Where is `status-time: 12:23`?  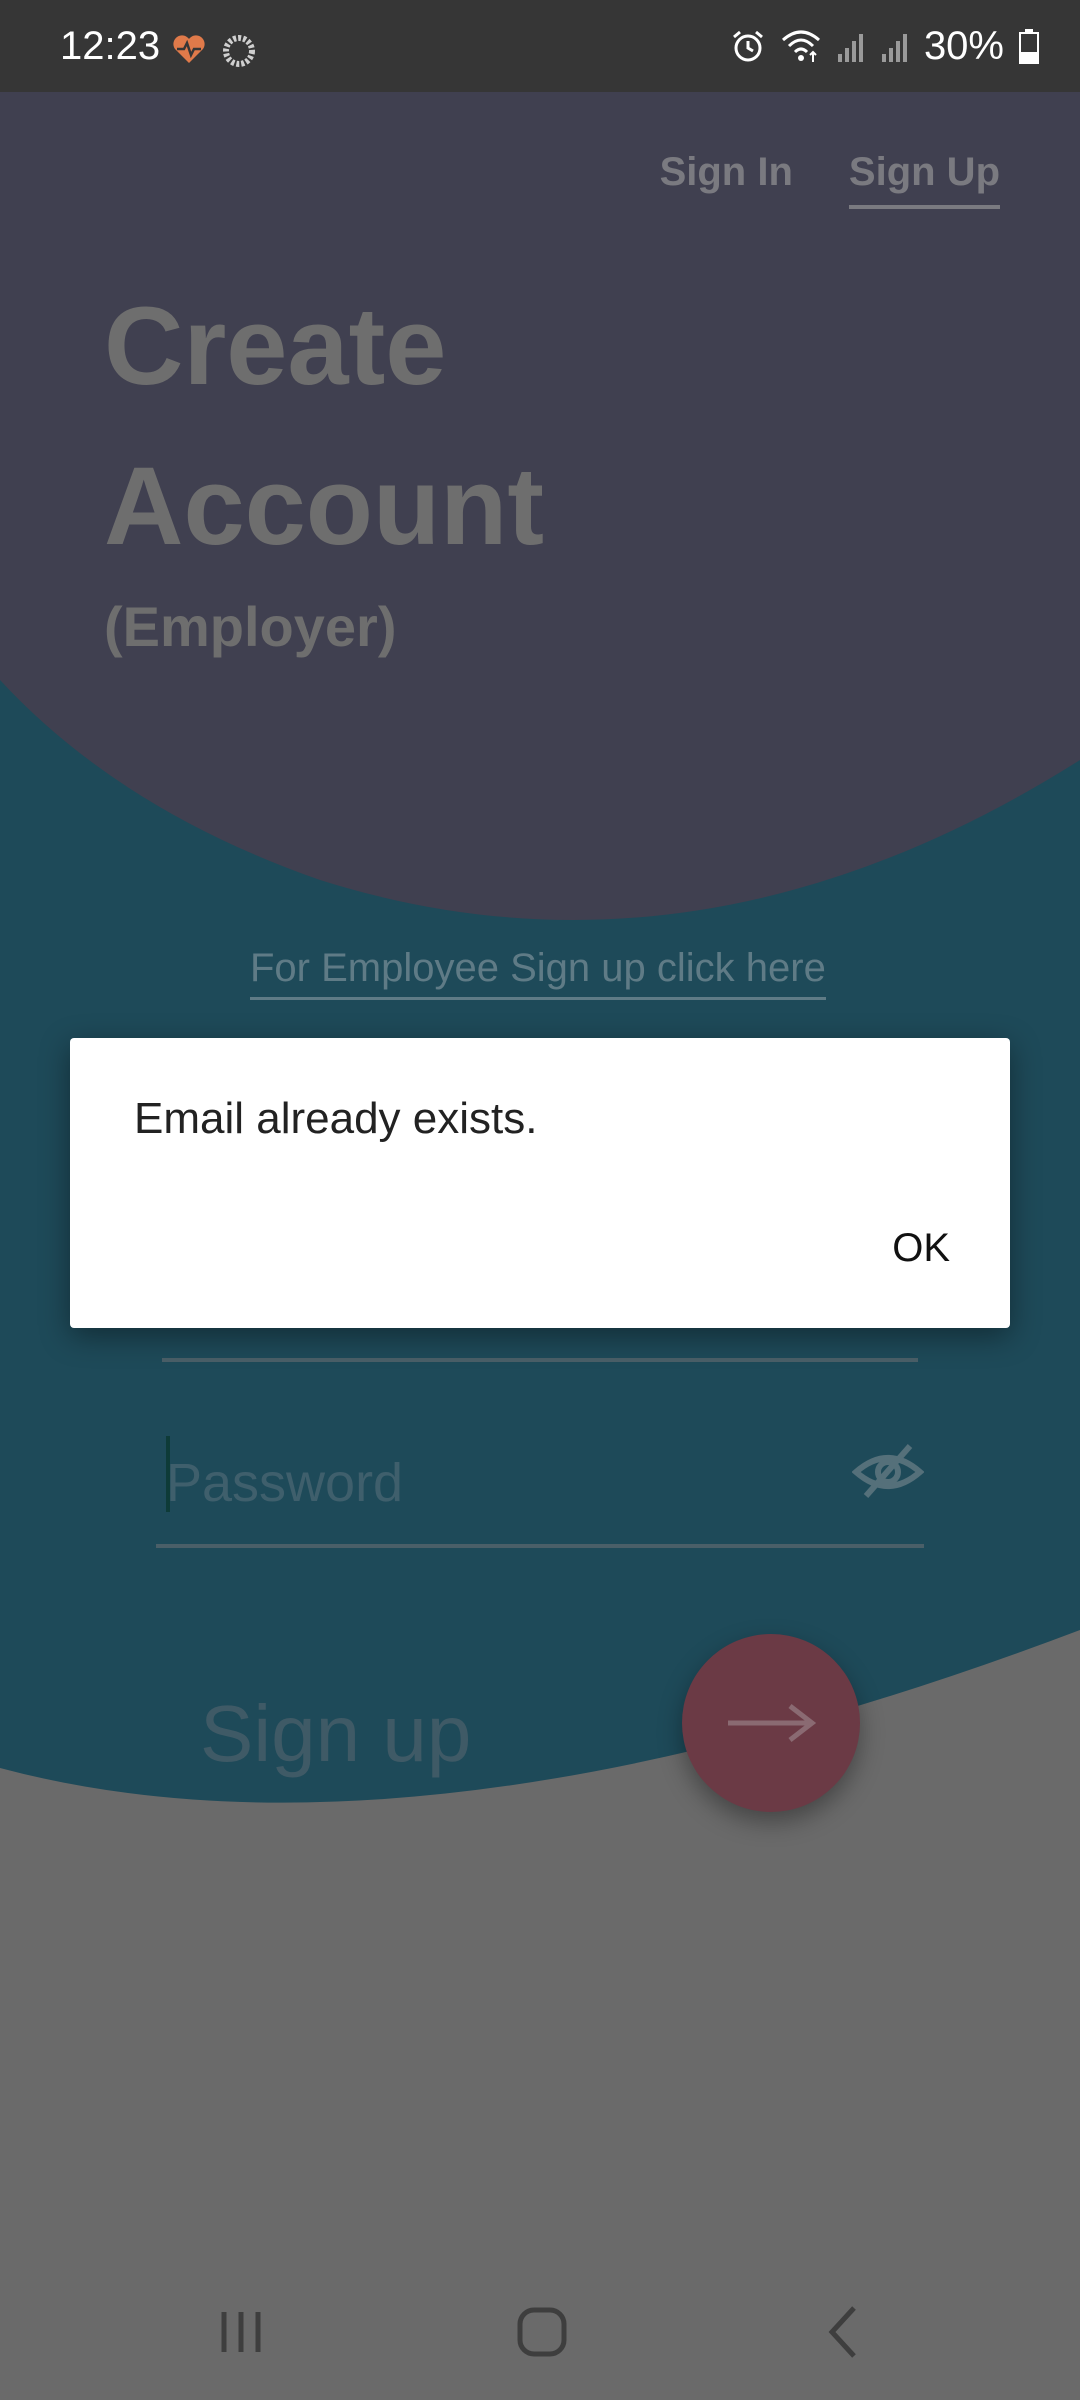 status-time: 12:23 is located at coordinates (110, 46).